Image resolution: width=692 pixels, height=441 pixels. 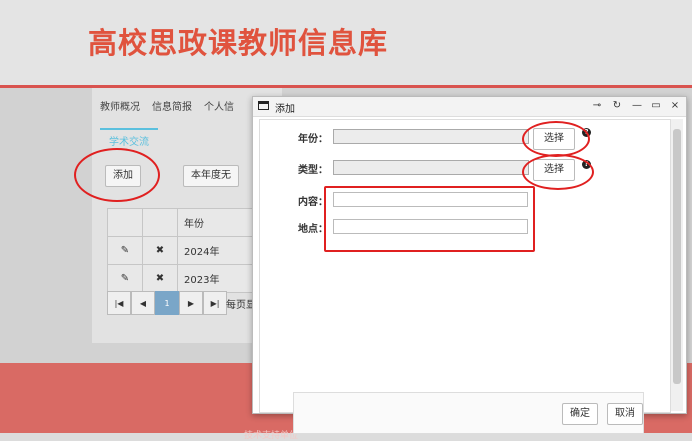 What do you see at coordinates (191, 303) in the screenshot?
I see `next-page-button: ▶` at bounding box center [191, 303].